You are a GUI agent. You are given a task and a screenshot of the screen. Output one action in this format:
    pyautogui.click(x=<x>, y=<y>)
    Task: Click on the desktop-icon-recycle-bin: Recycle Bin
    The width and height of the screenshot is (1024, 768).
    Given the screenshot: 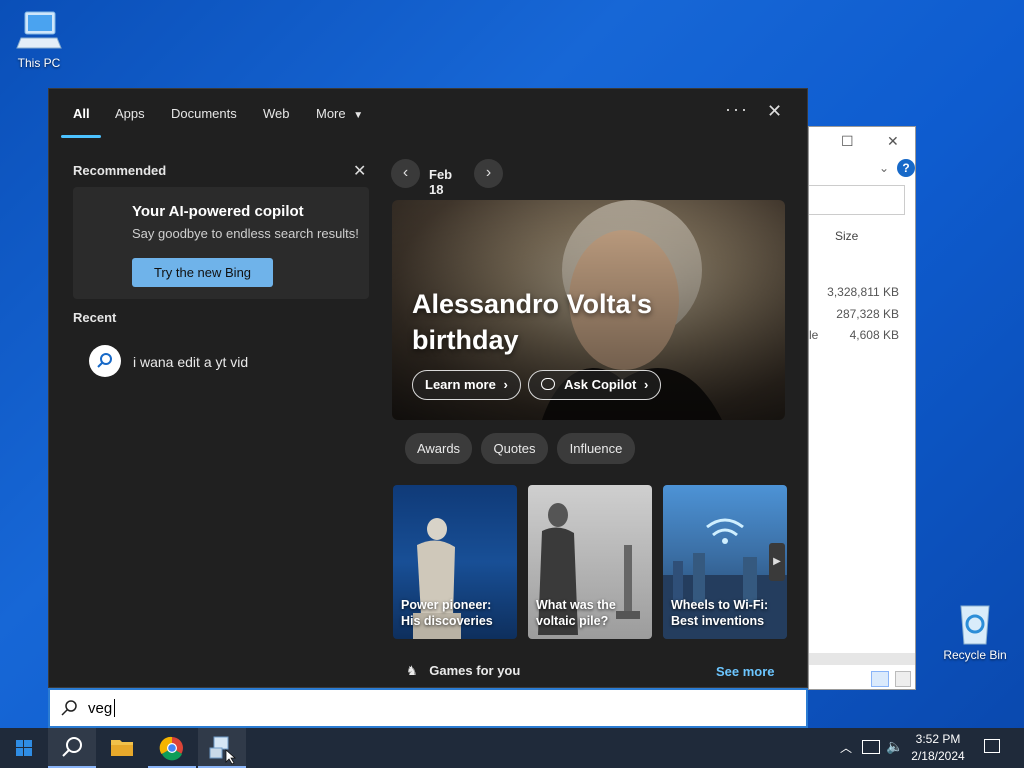 What is the action you would take?
    pyautogui.click(x=975, y=631)
    